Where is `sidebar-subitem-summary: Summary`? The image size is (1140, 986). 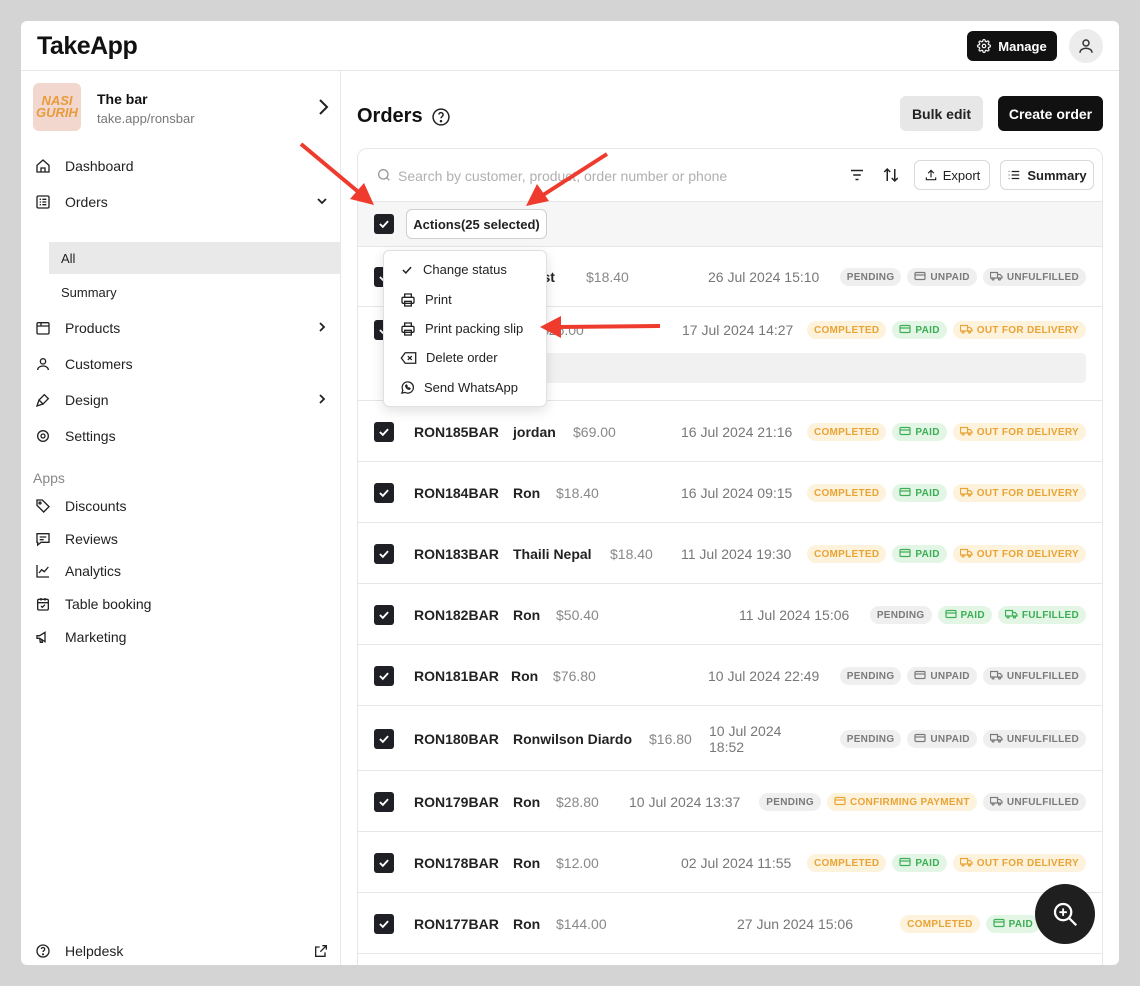 sidebar-subitem-summary: Summary is located at coordinates (195, 292).